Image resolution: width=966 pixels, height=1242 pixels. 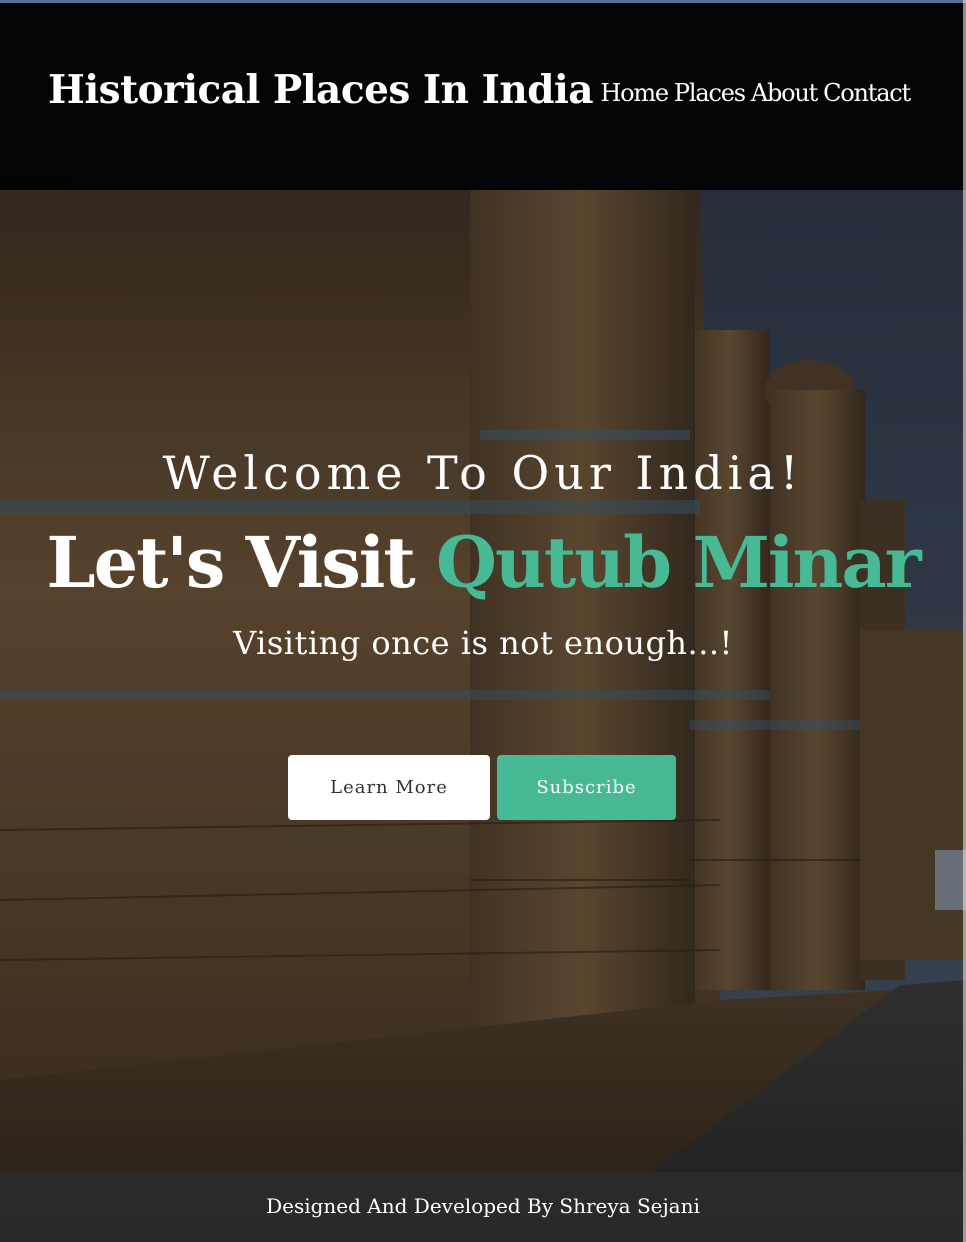 What do you see at coordinates (483, 643) in the screenshot?
I see `hero-tagline: Visiting once is not enough...!` at bounding box center [483, 643].